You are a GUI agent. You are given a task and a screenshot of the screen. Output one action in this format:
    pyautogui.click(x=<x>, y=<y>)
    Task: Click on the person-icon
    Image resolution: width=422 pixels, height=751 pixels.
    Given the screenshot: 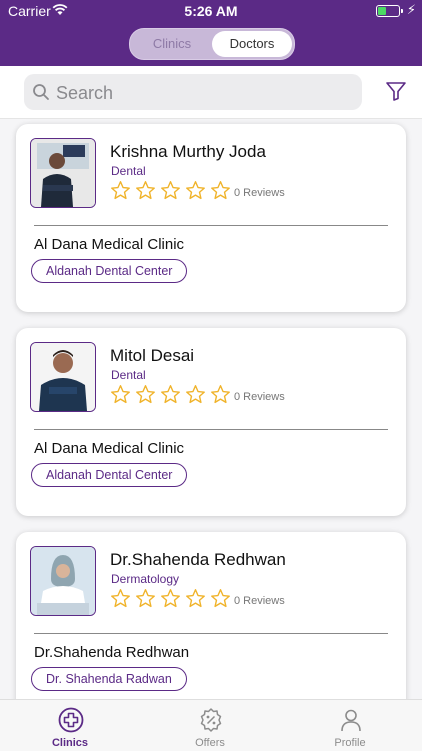 What is the action you would take?
    pyautogui.click(x=351, y=720)
    